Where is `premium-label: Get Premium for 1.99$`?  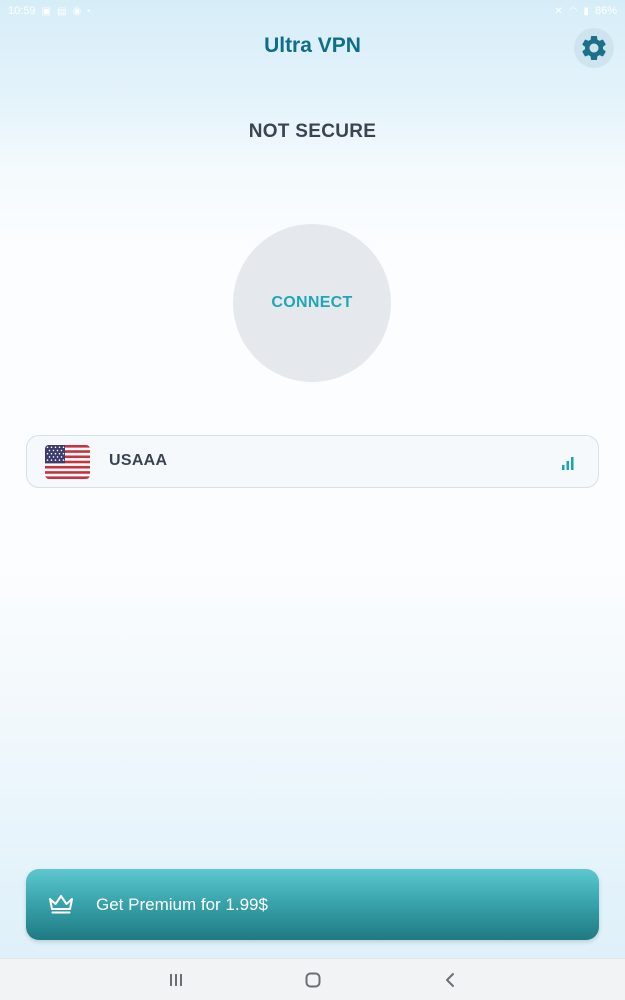 premium-label: Get Premium for 1.99$ is located at coordinates (182, 904).